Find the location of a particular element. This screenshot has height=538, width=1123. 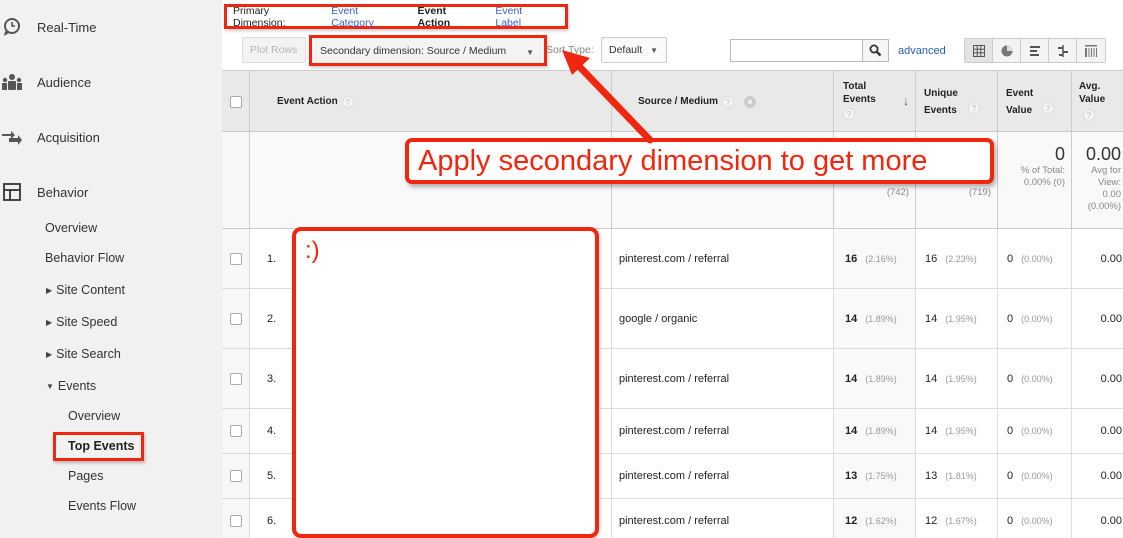

primary-dimension-event-action: Event Action is located at coordinates (434, 16).